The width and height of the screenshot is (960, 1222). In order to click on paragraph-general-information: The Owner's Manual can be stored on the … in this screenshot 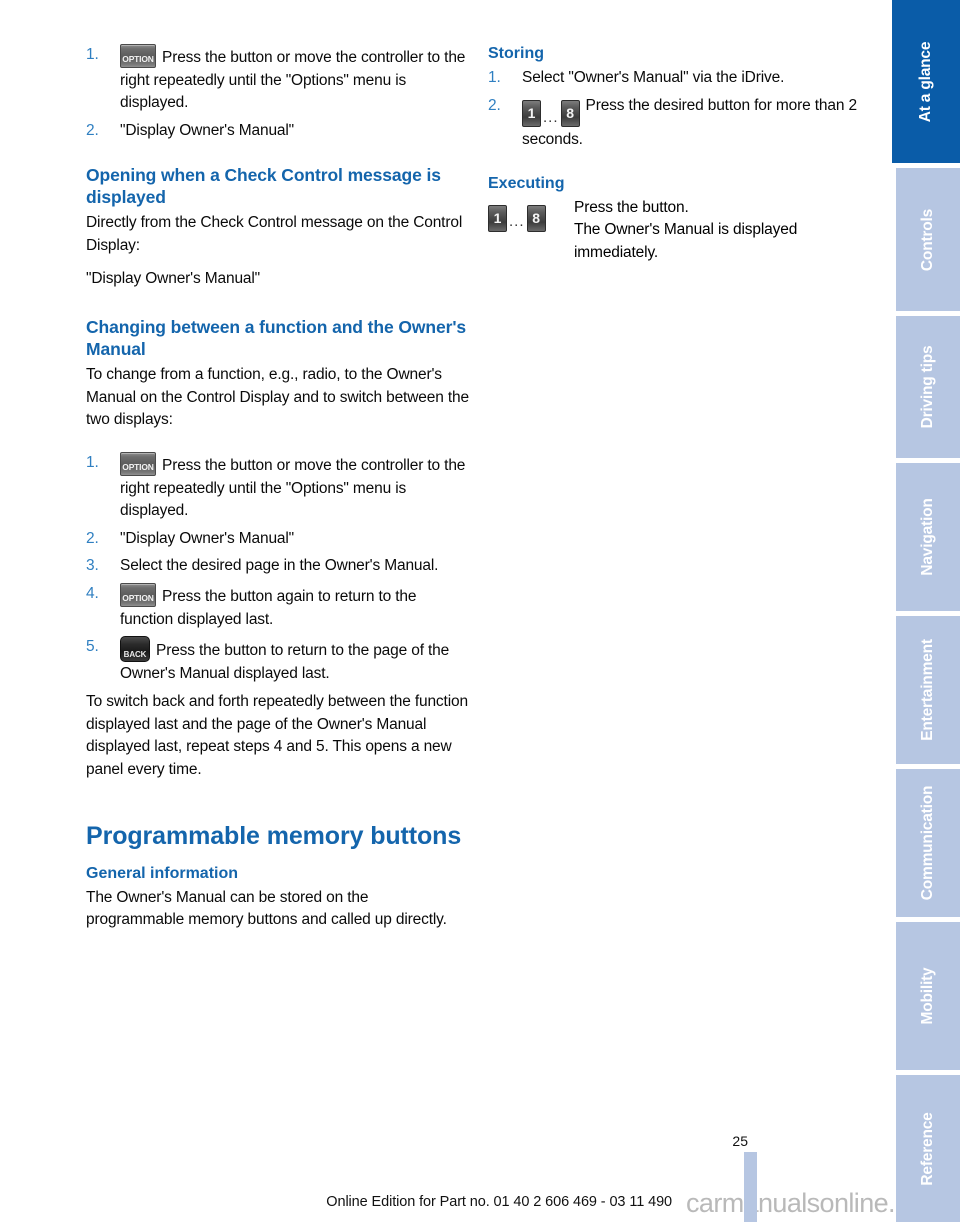, I will do `click(266, 908)`.